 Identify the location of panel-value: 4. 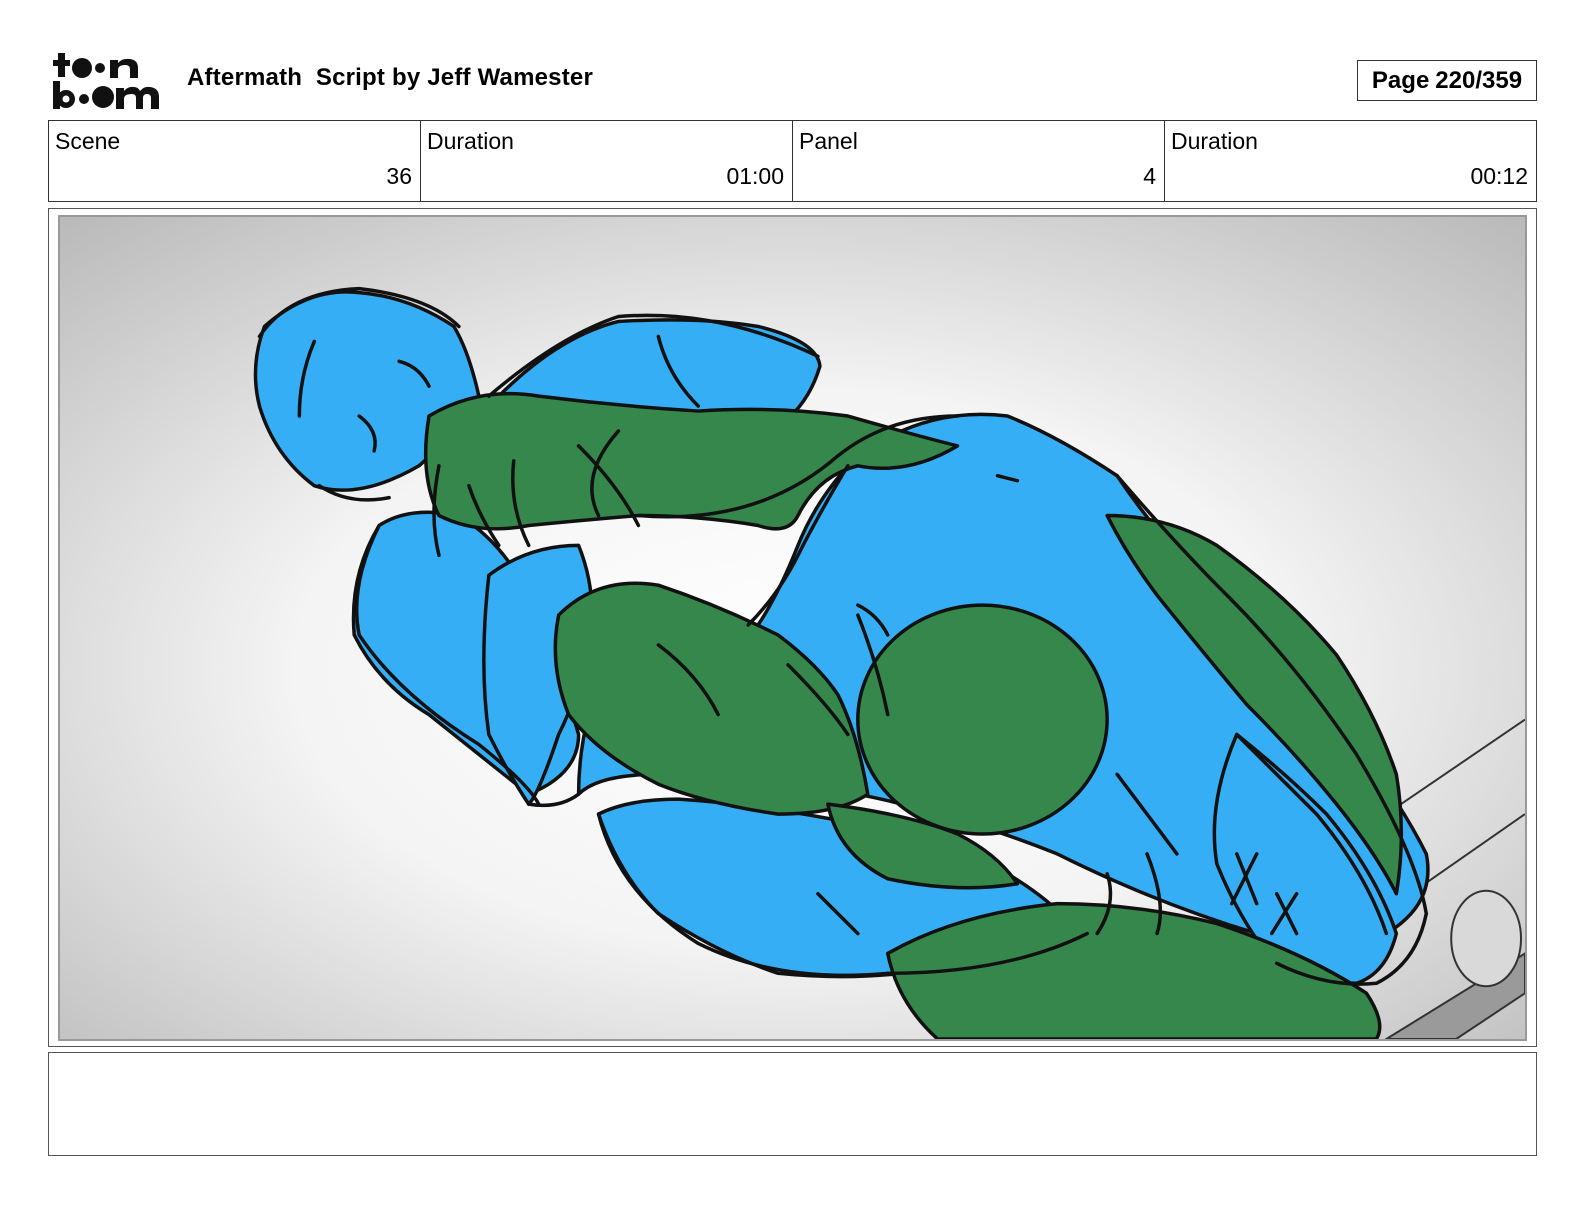
(1149, 176).